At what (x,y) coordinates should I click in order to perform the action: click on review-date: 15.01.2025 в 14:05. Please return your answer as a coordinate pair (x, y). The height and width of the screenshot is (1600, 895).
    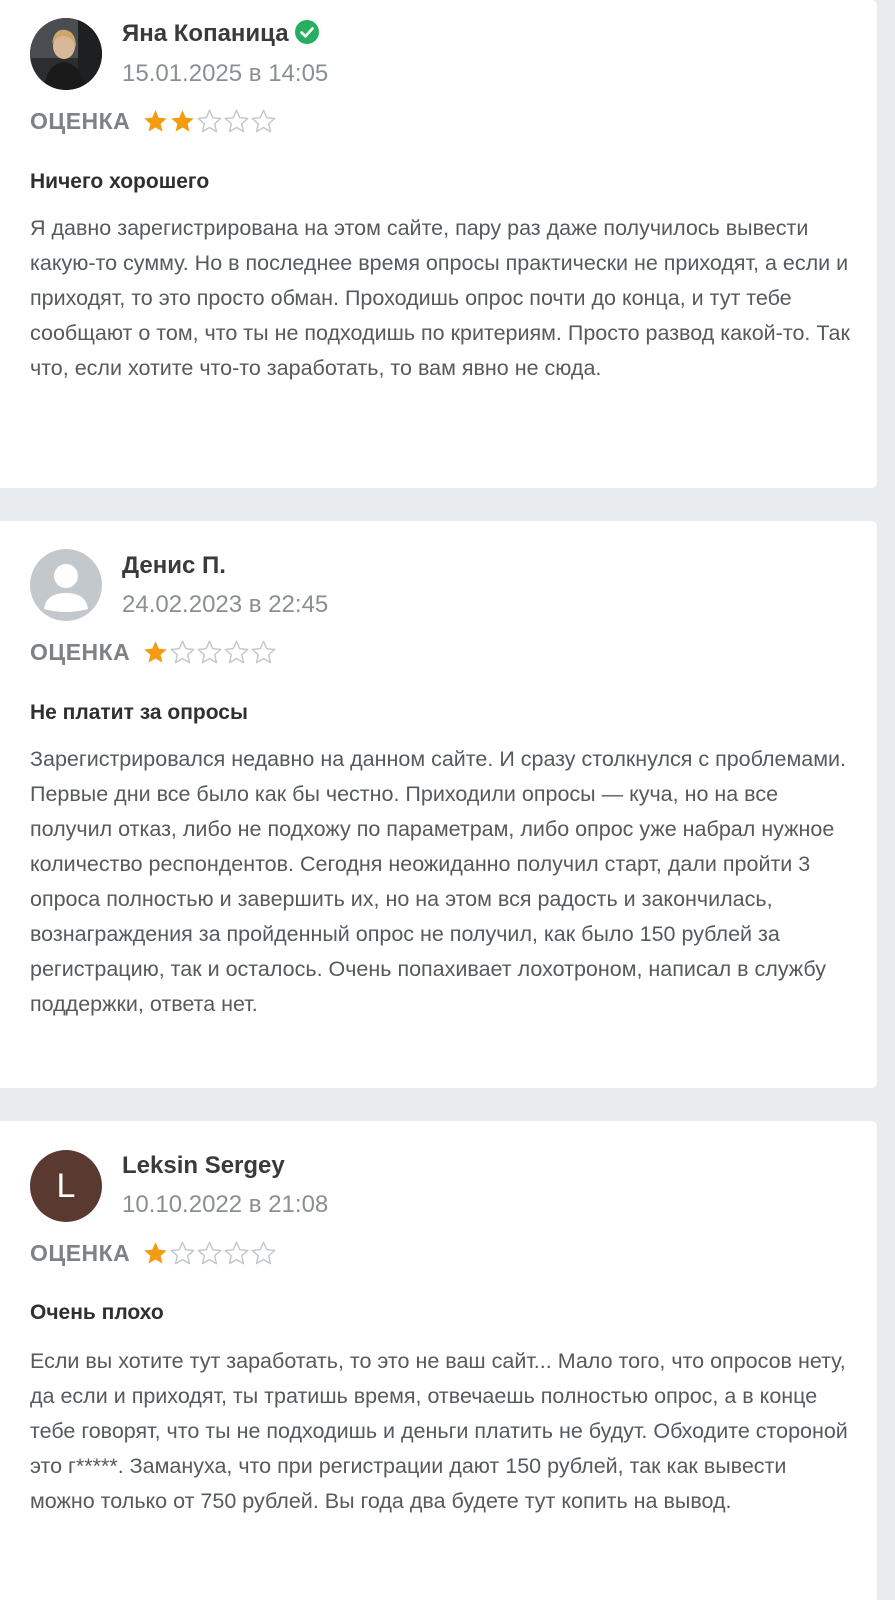
    Looking at the image, I should click on (225, 73).